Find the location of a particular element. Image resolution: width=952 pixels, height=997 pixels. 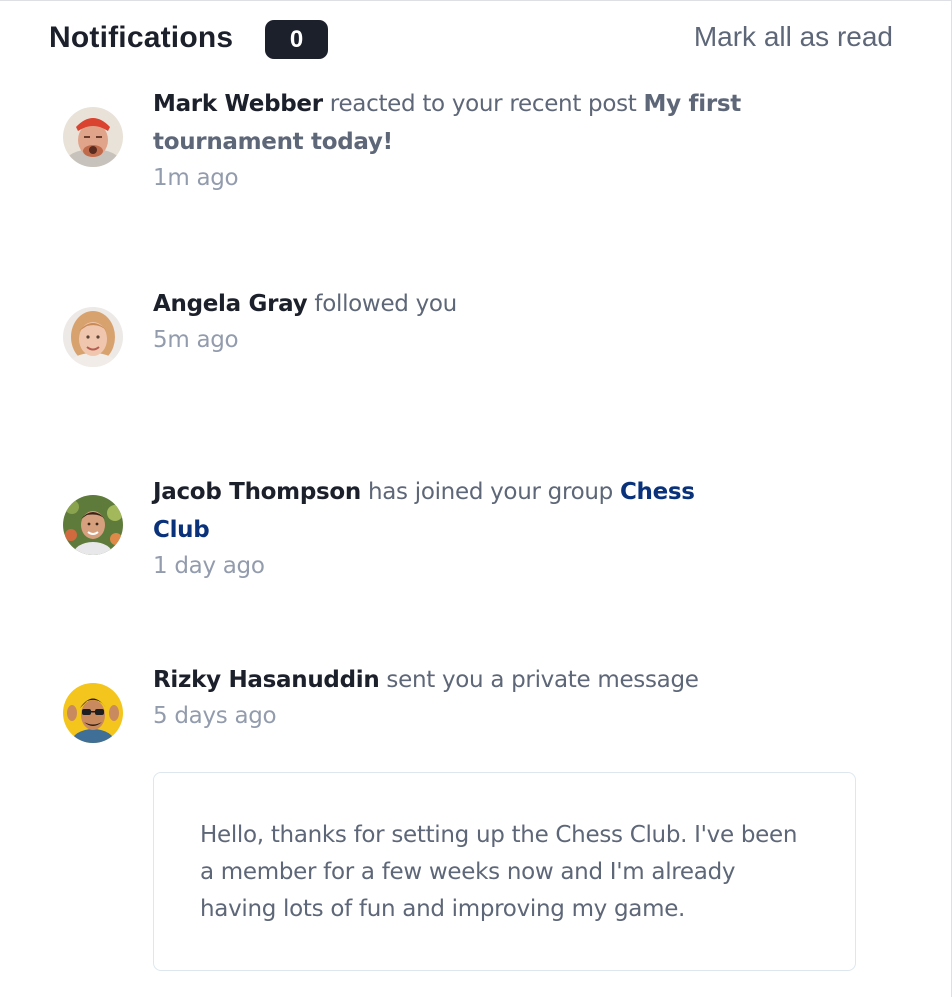

user-name-link: Rizky Hasanuddin is located at coordinates (266, 680).